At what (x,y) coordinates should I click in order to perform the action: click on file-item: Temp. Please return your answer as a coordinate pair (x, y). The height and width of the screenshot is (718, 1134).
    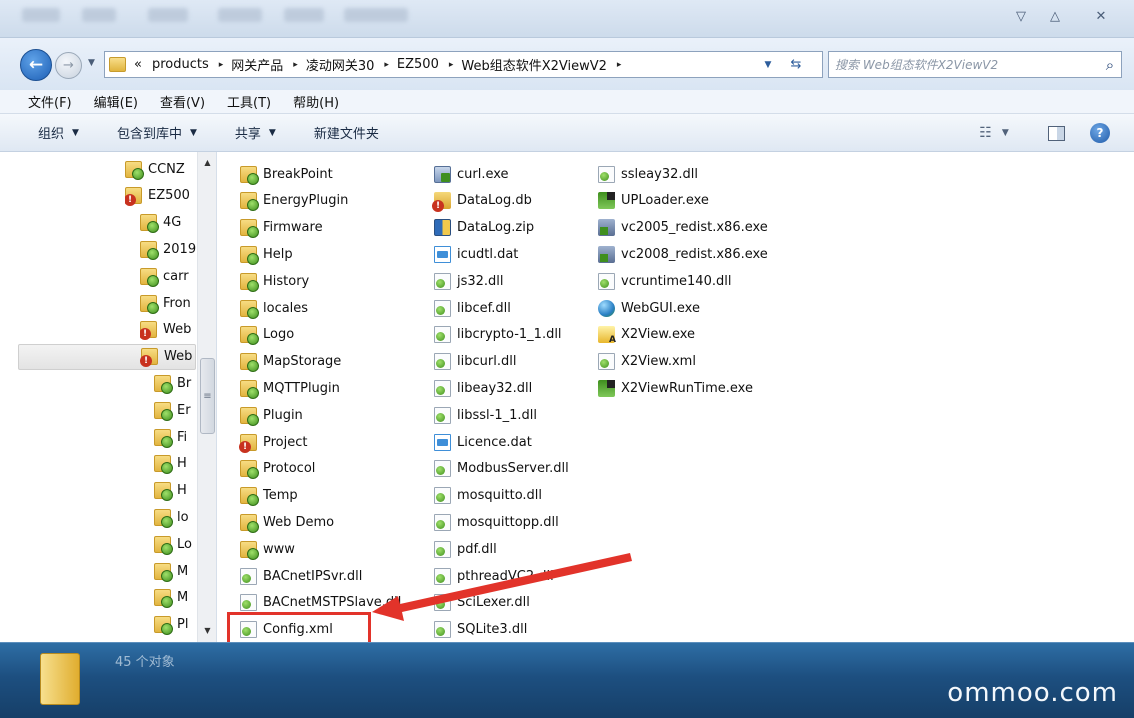
    Looking at the image, I should click on (269, 496).